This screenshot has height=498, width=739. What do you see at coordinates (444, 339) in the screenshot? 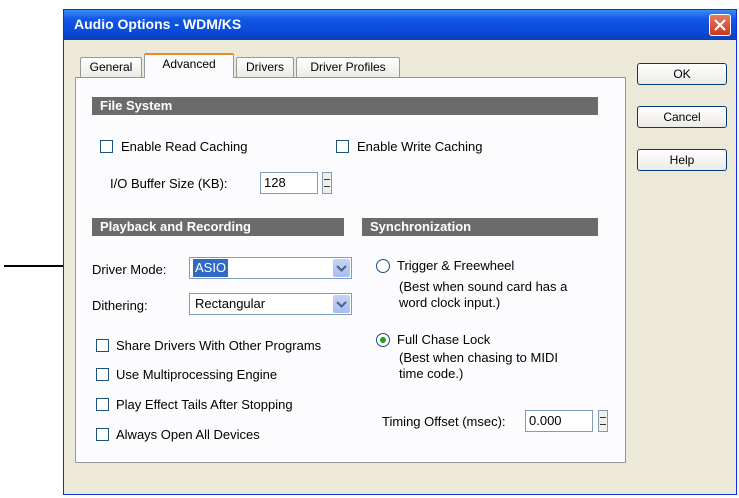
I see `full-chase-lock-label: Full Chase Lock` at bounding box center [444, 339].